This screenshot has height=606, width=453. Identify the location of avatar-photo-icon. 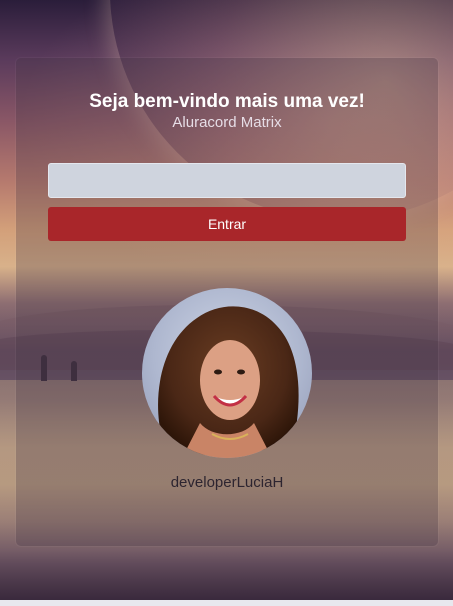
(228, 382).